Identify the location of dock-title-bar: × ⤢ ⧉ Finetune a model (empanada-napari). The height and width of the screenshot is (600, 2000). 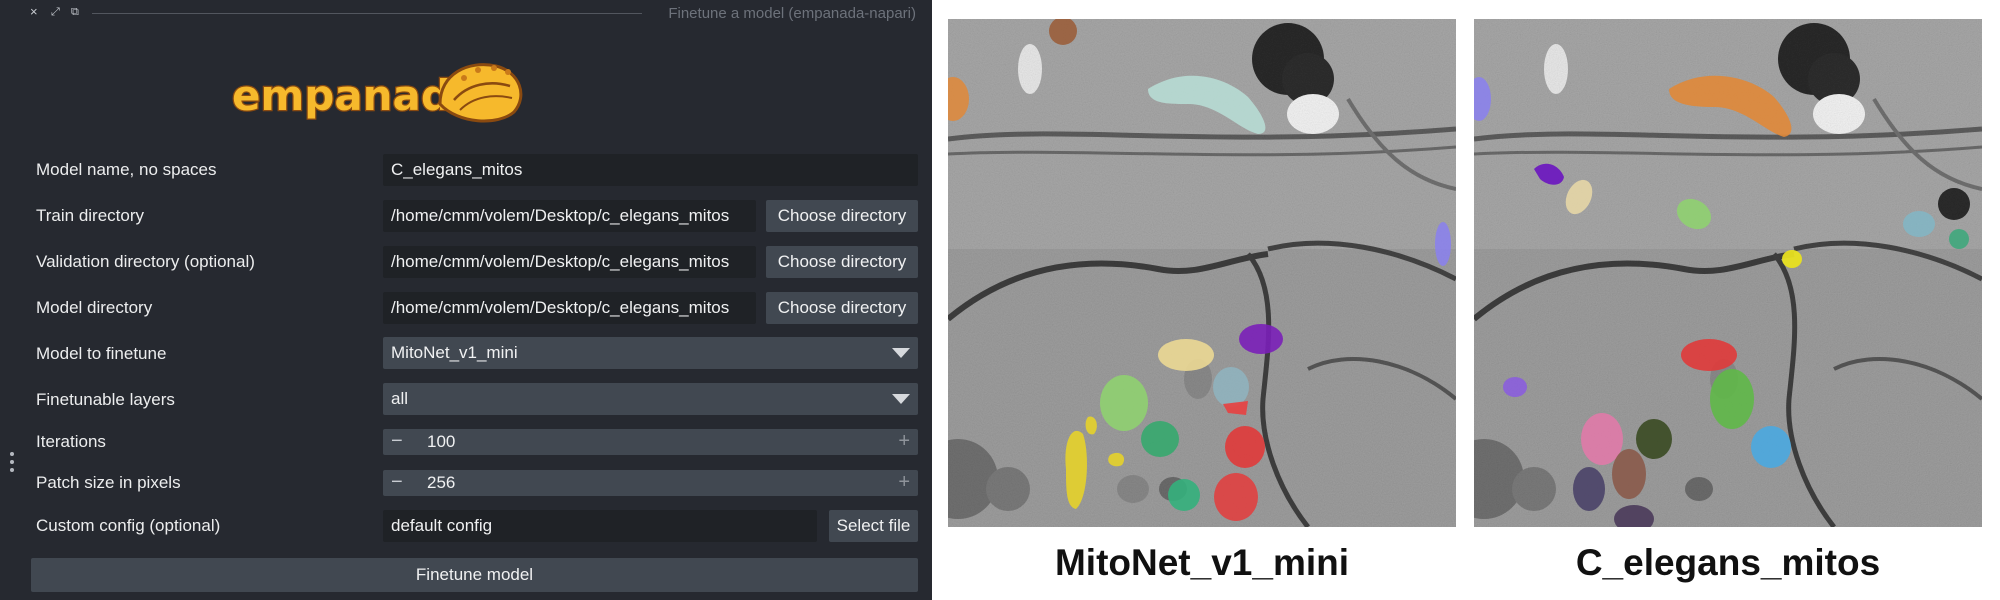
(466, 13).